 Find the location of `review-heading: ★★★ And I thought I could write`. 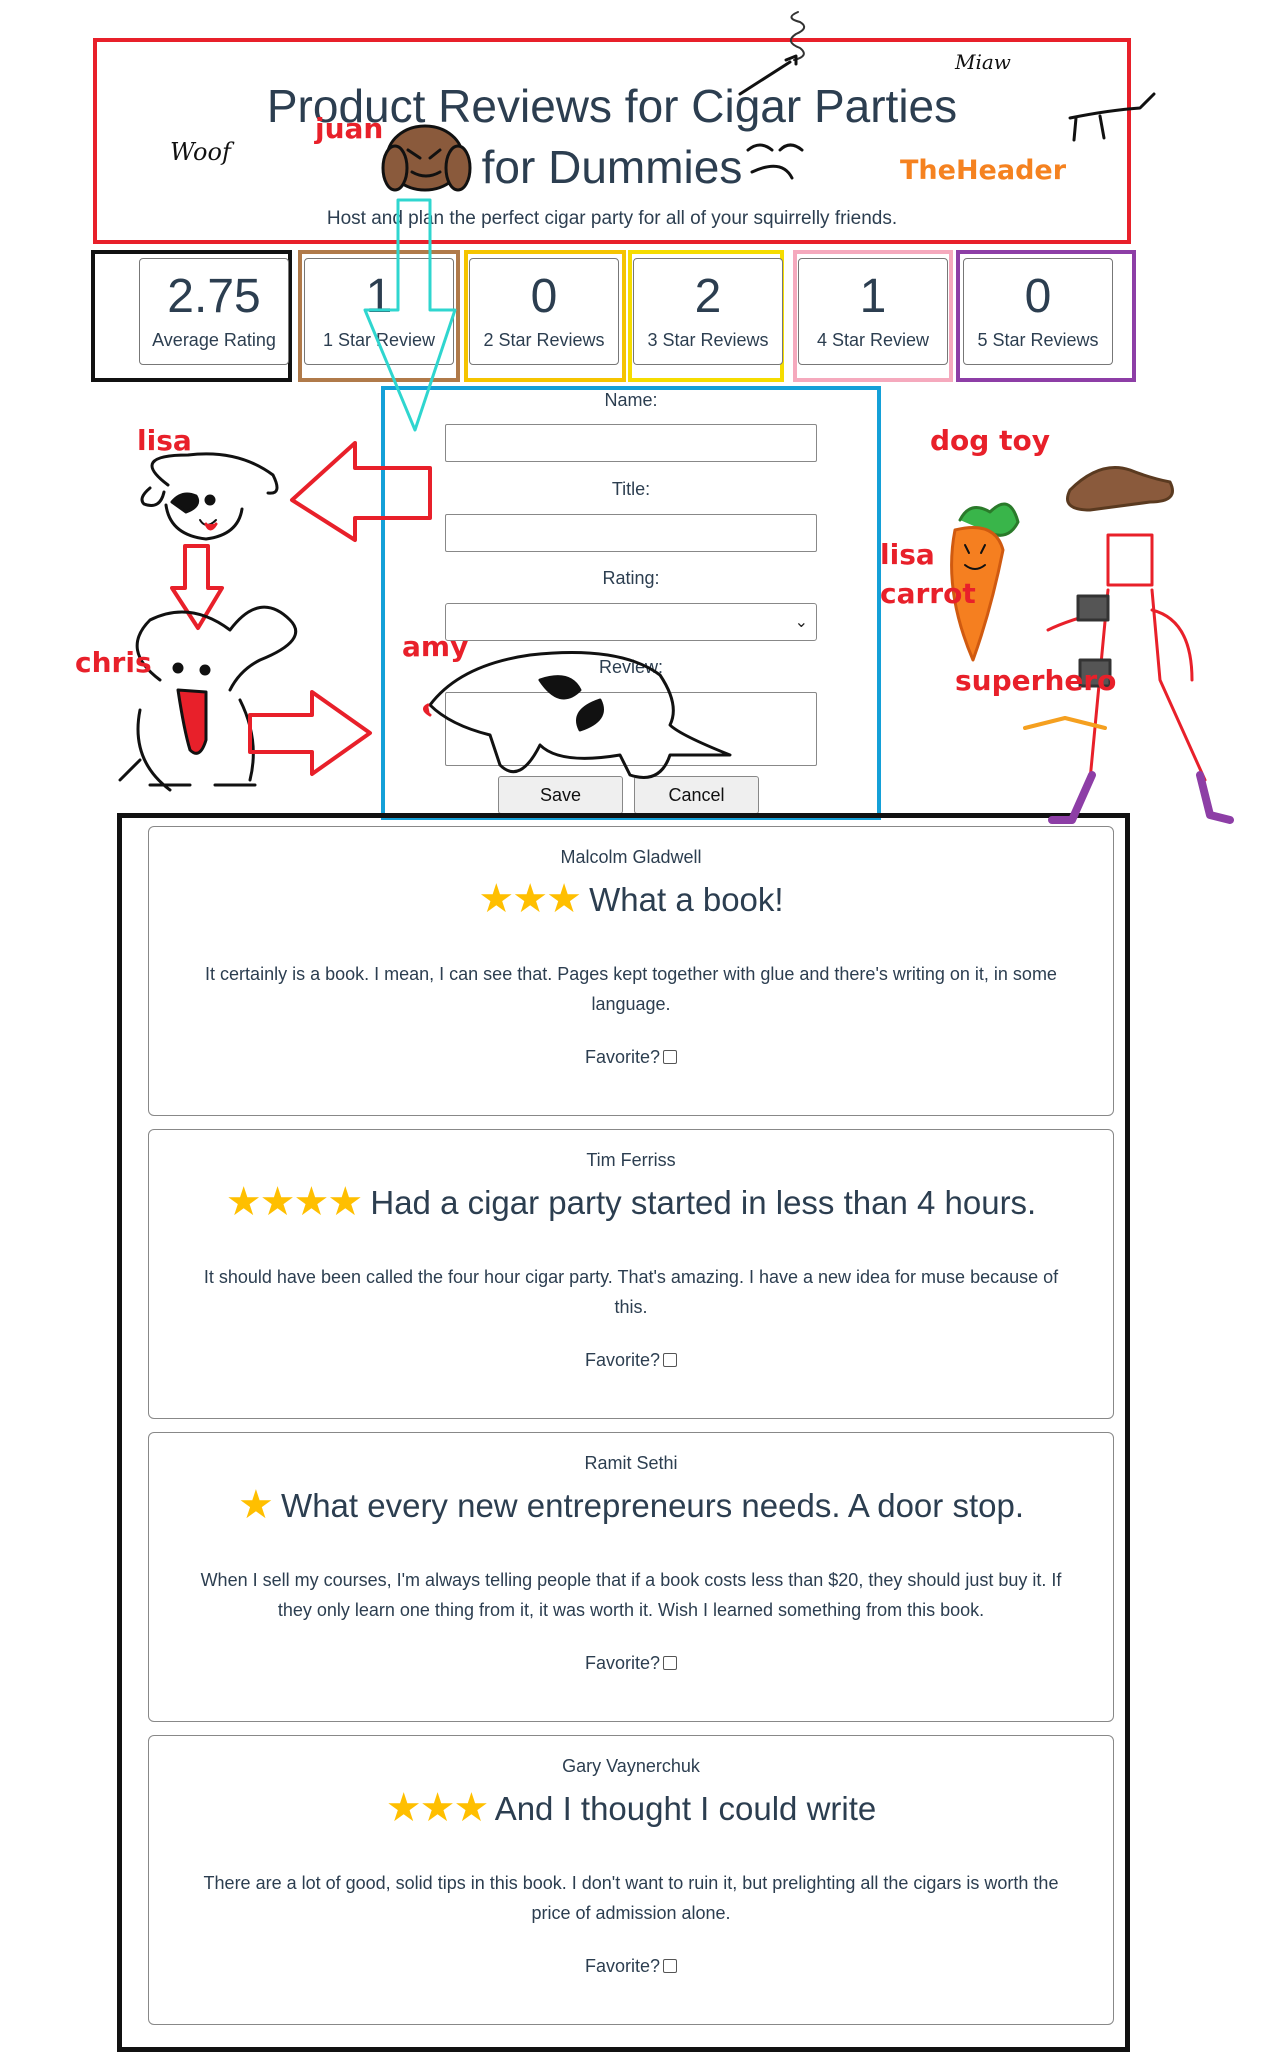

review-heading: ★★★ And I thought I could write is located at coordinates (631, 1808).